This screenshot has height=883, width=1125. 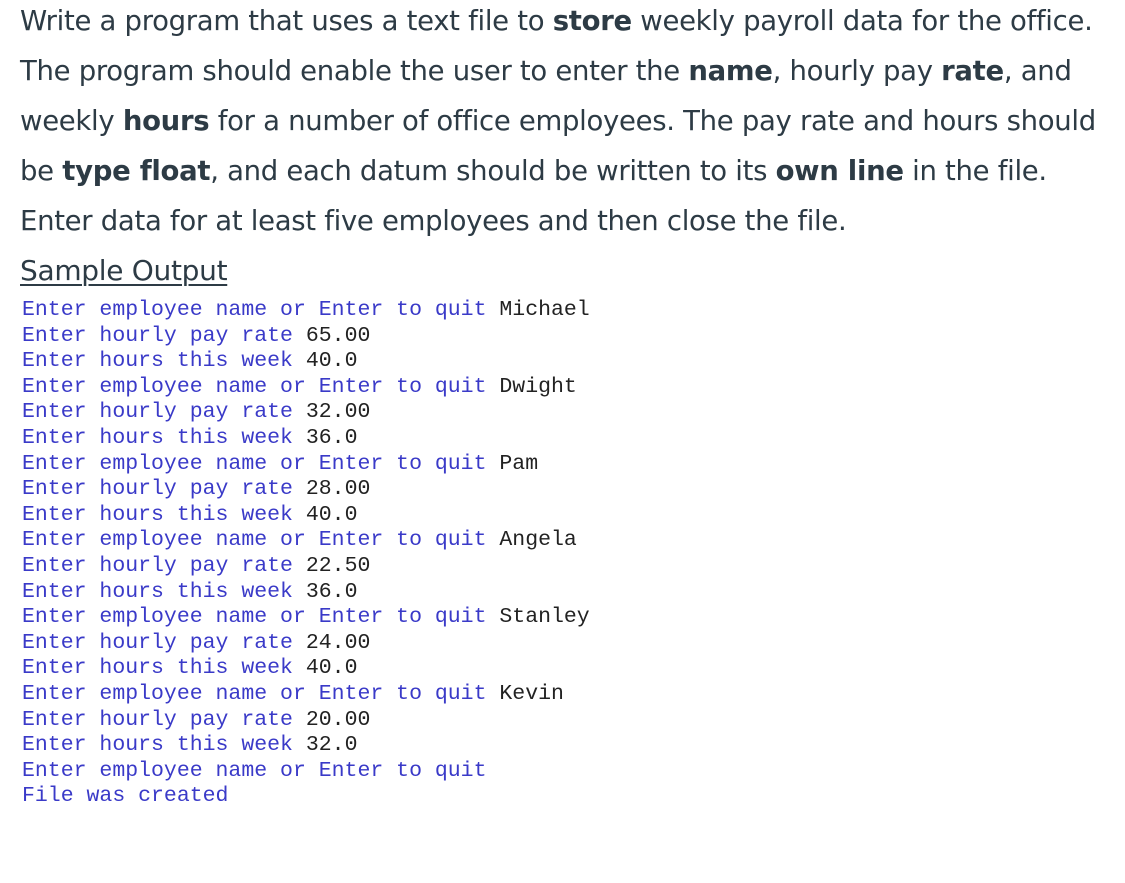 I want to click on console-user-input: 65.00, so click(x=338, y=335).